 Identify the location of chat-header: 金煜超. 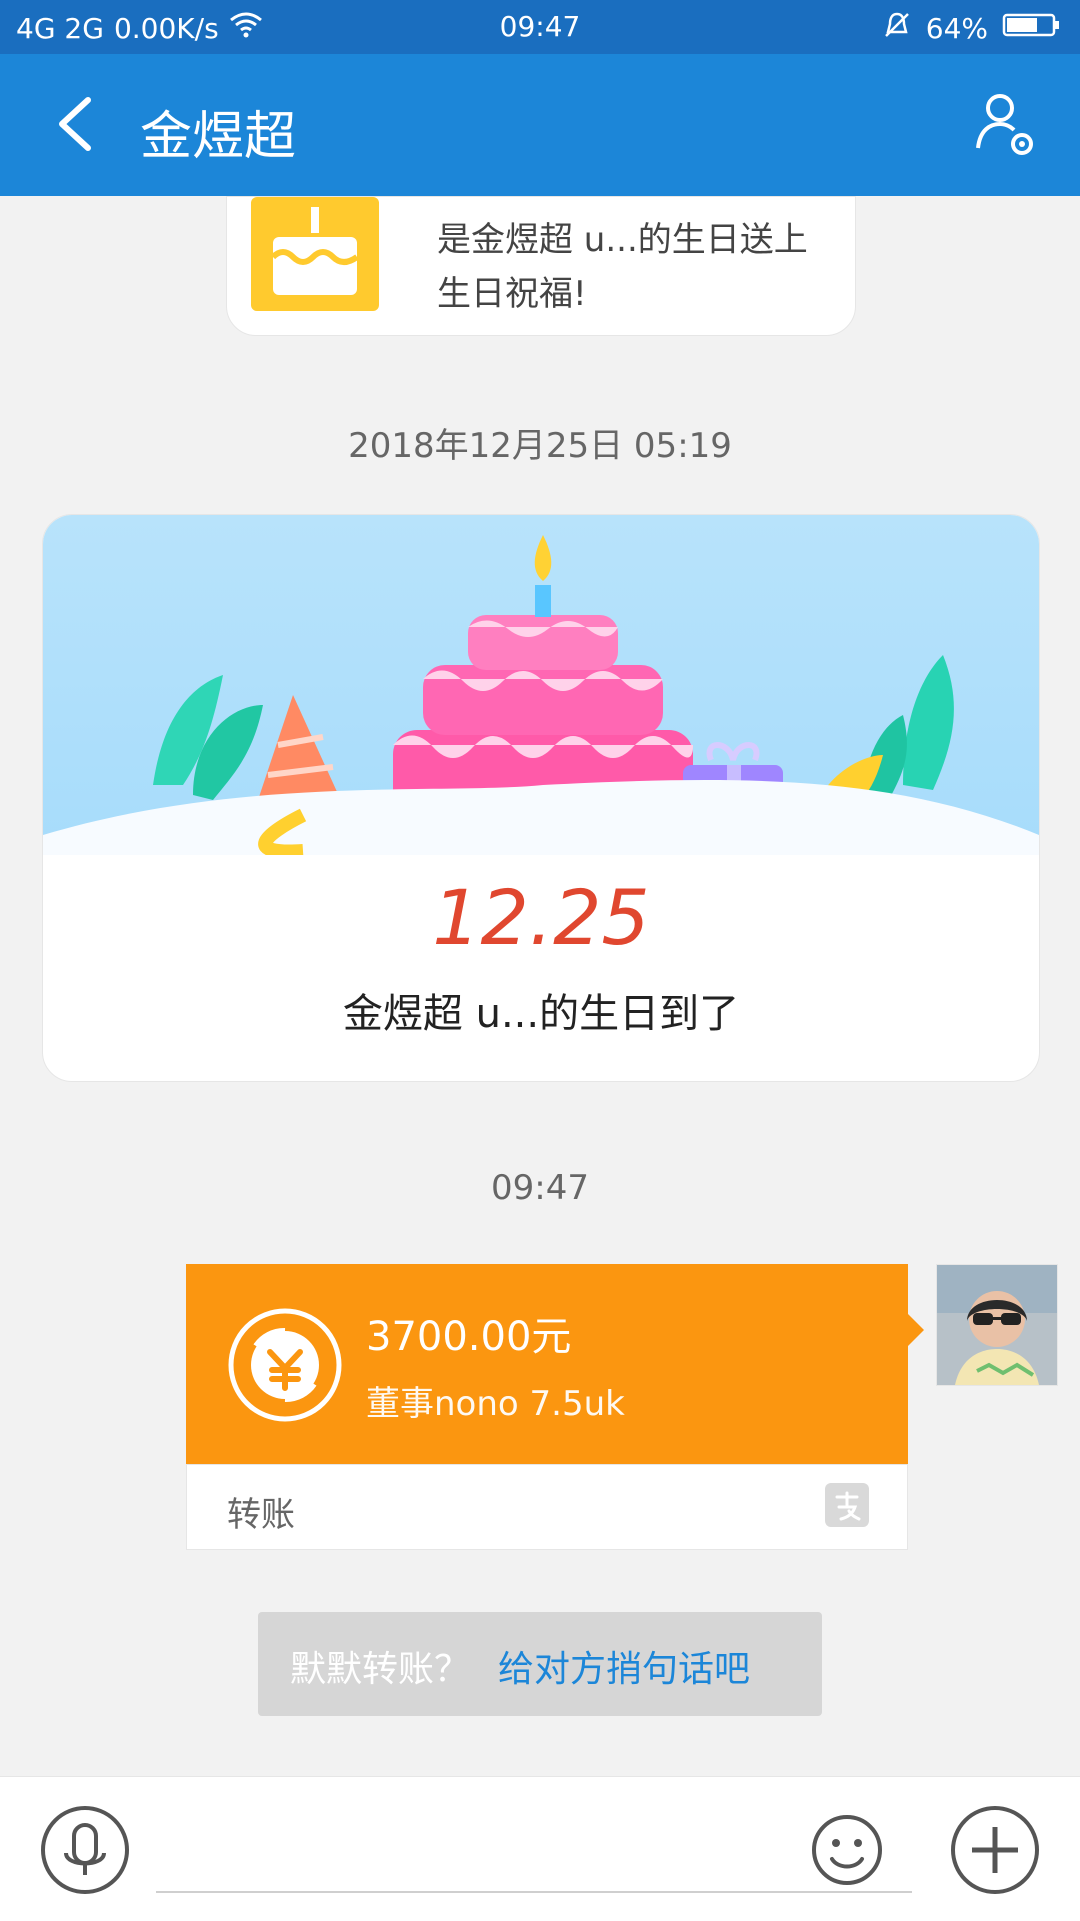
(540, 125).